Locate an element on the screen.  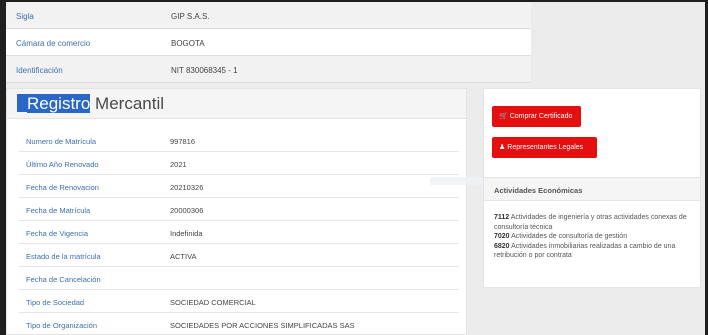
cart-icon: 🛒 is located at coordinates (503, 116).